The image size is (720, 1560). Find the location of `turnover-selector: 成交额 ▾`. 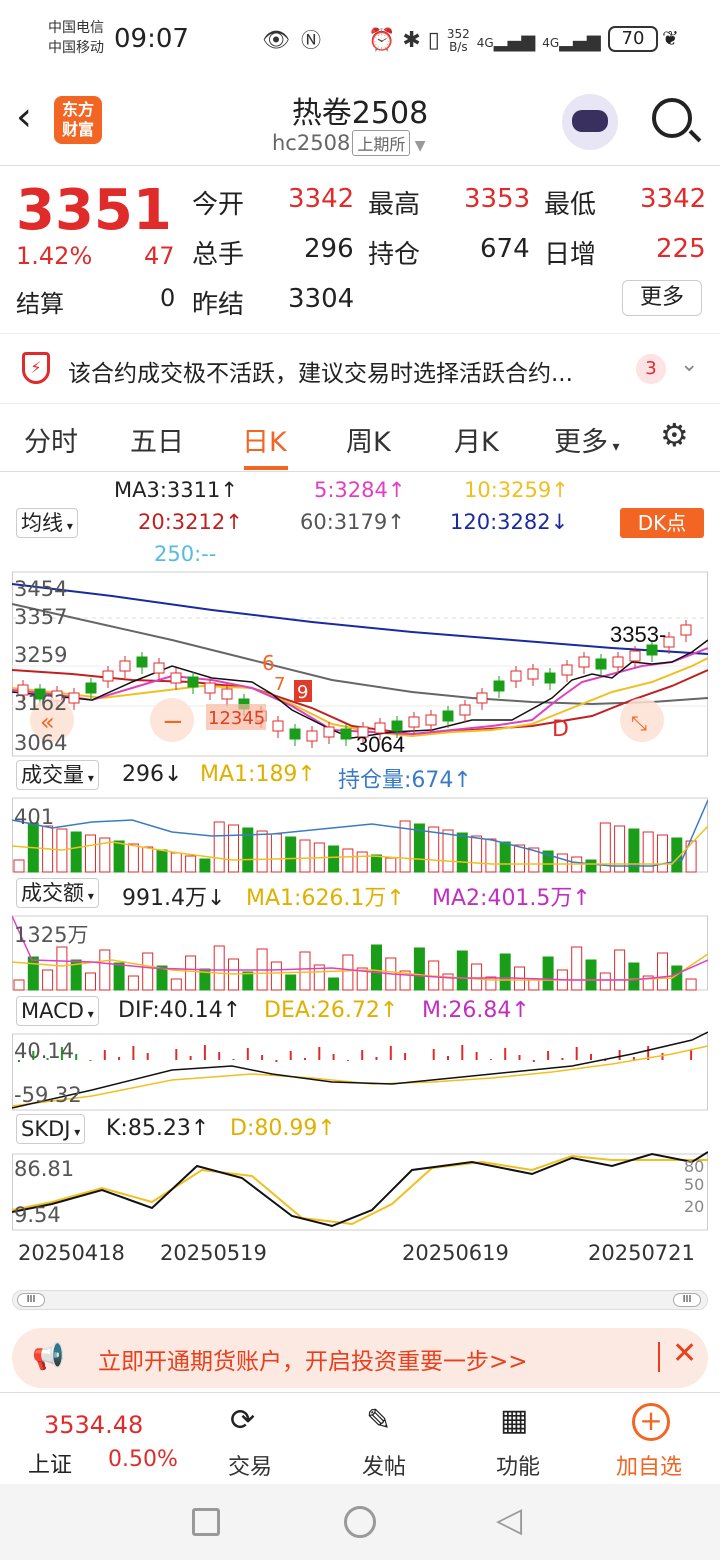

turnover-selector: 成交额 ▾ is located at coordinates (57, 893).